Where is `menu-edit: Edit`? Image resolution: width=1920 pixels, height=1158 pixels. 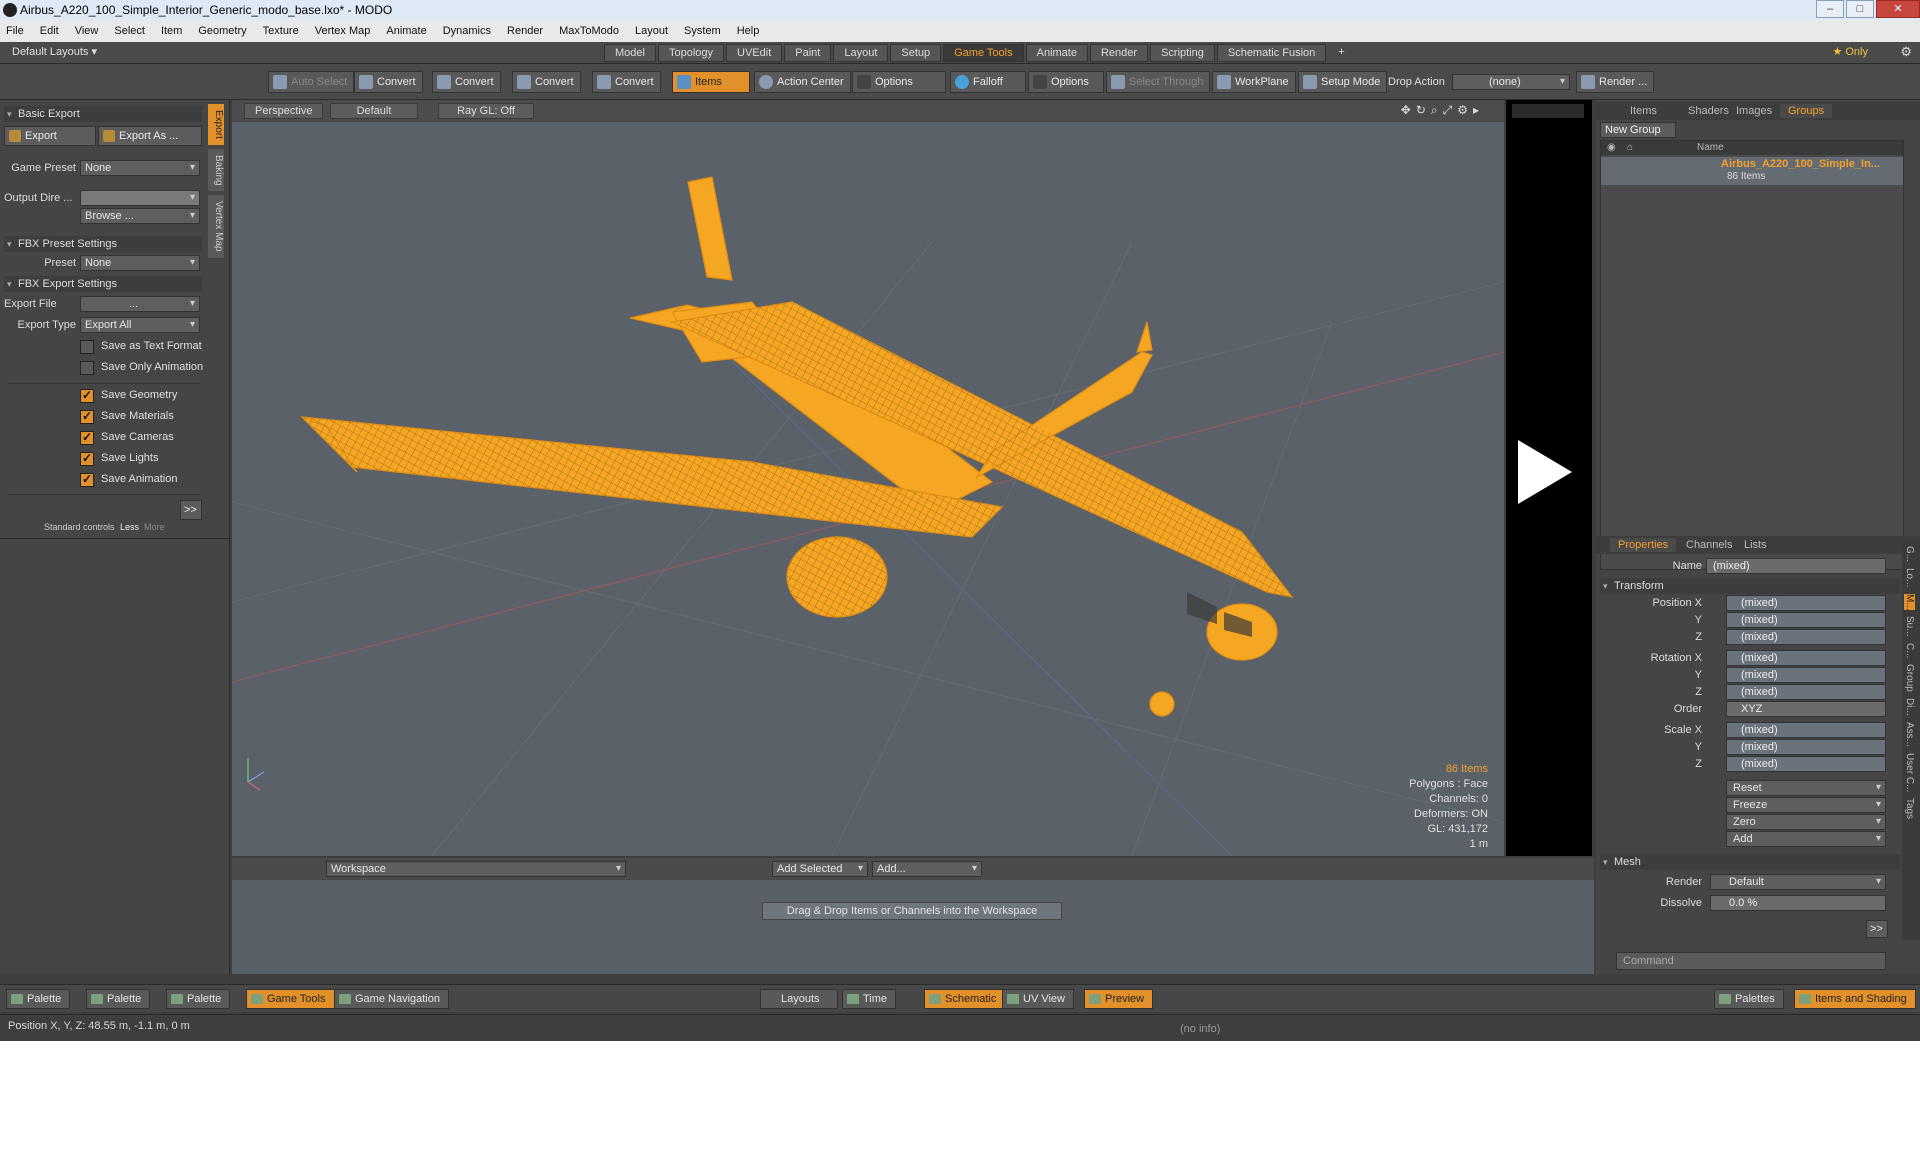
menu-edit: Edit is located at coordinates (49, 31).